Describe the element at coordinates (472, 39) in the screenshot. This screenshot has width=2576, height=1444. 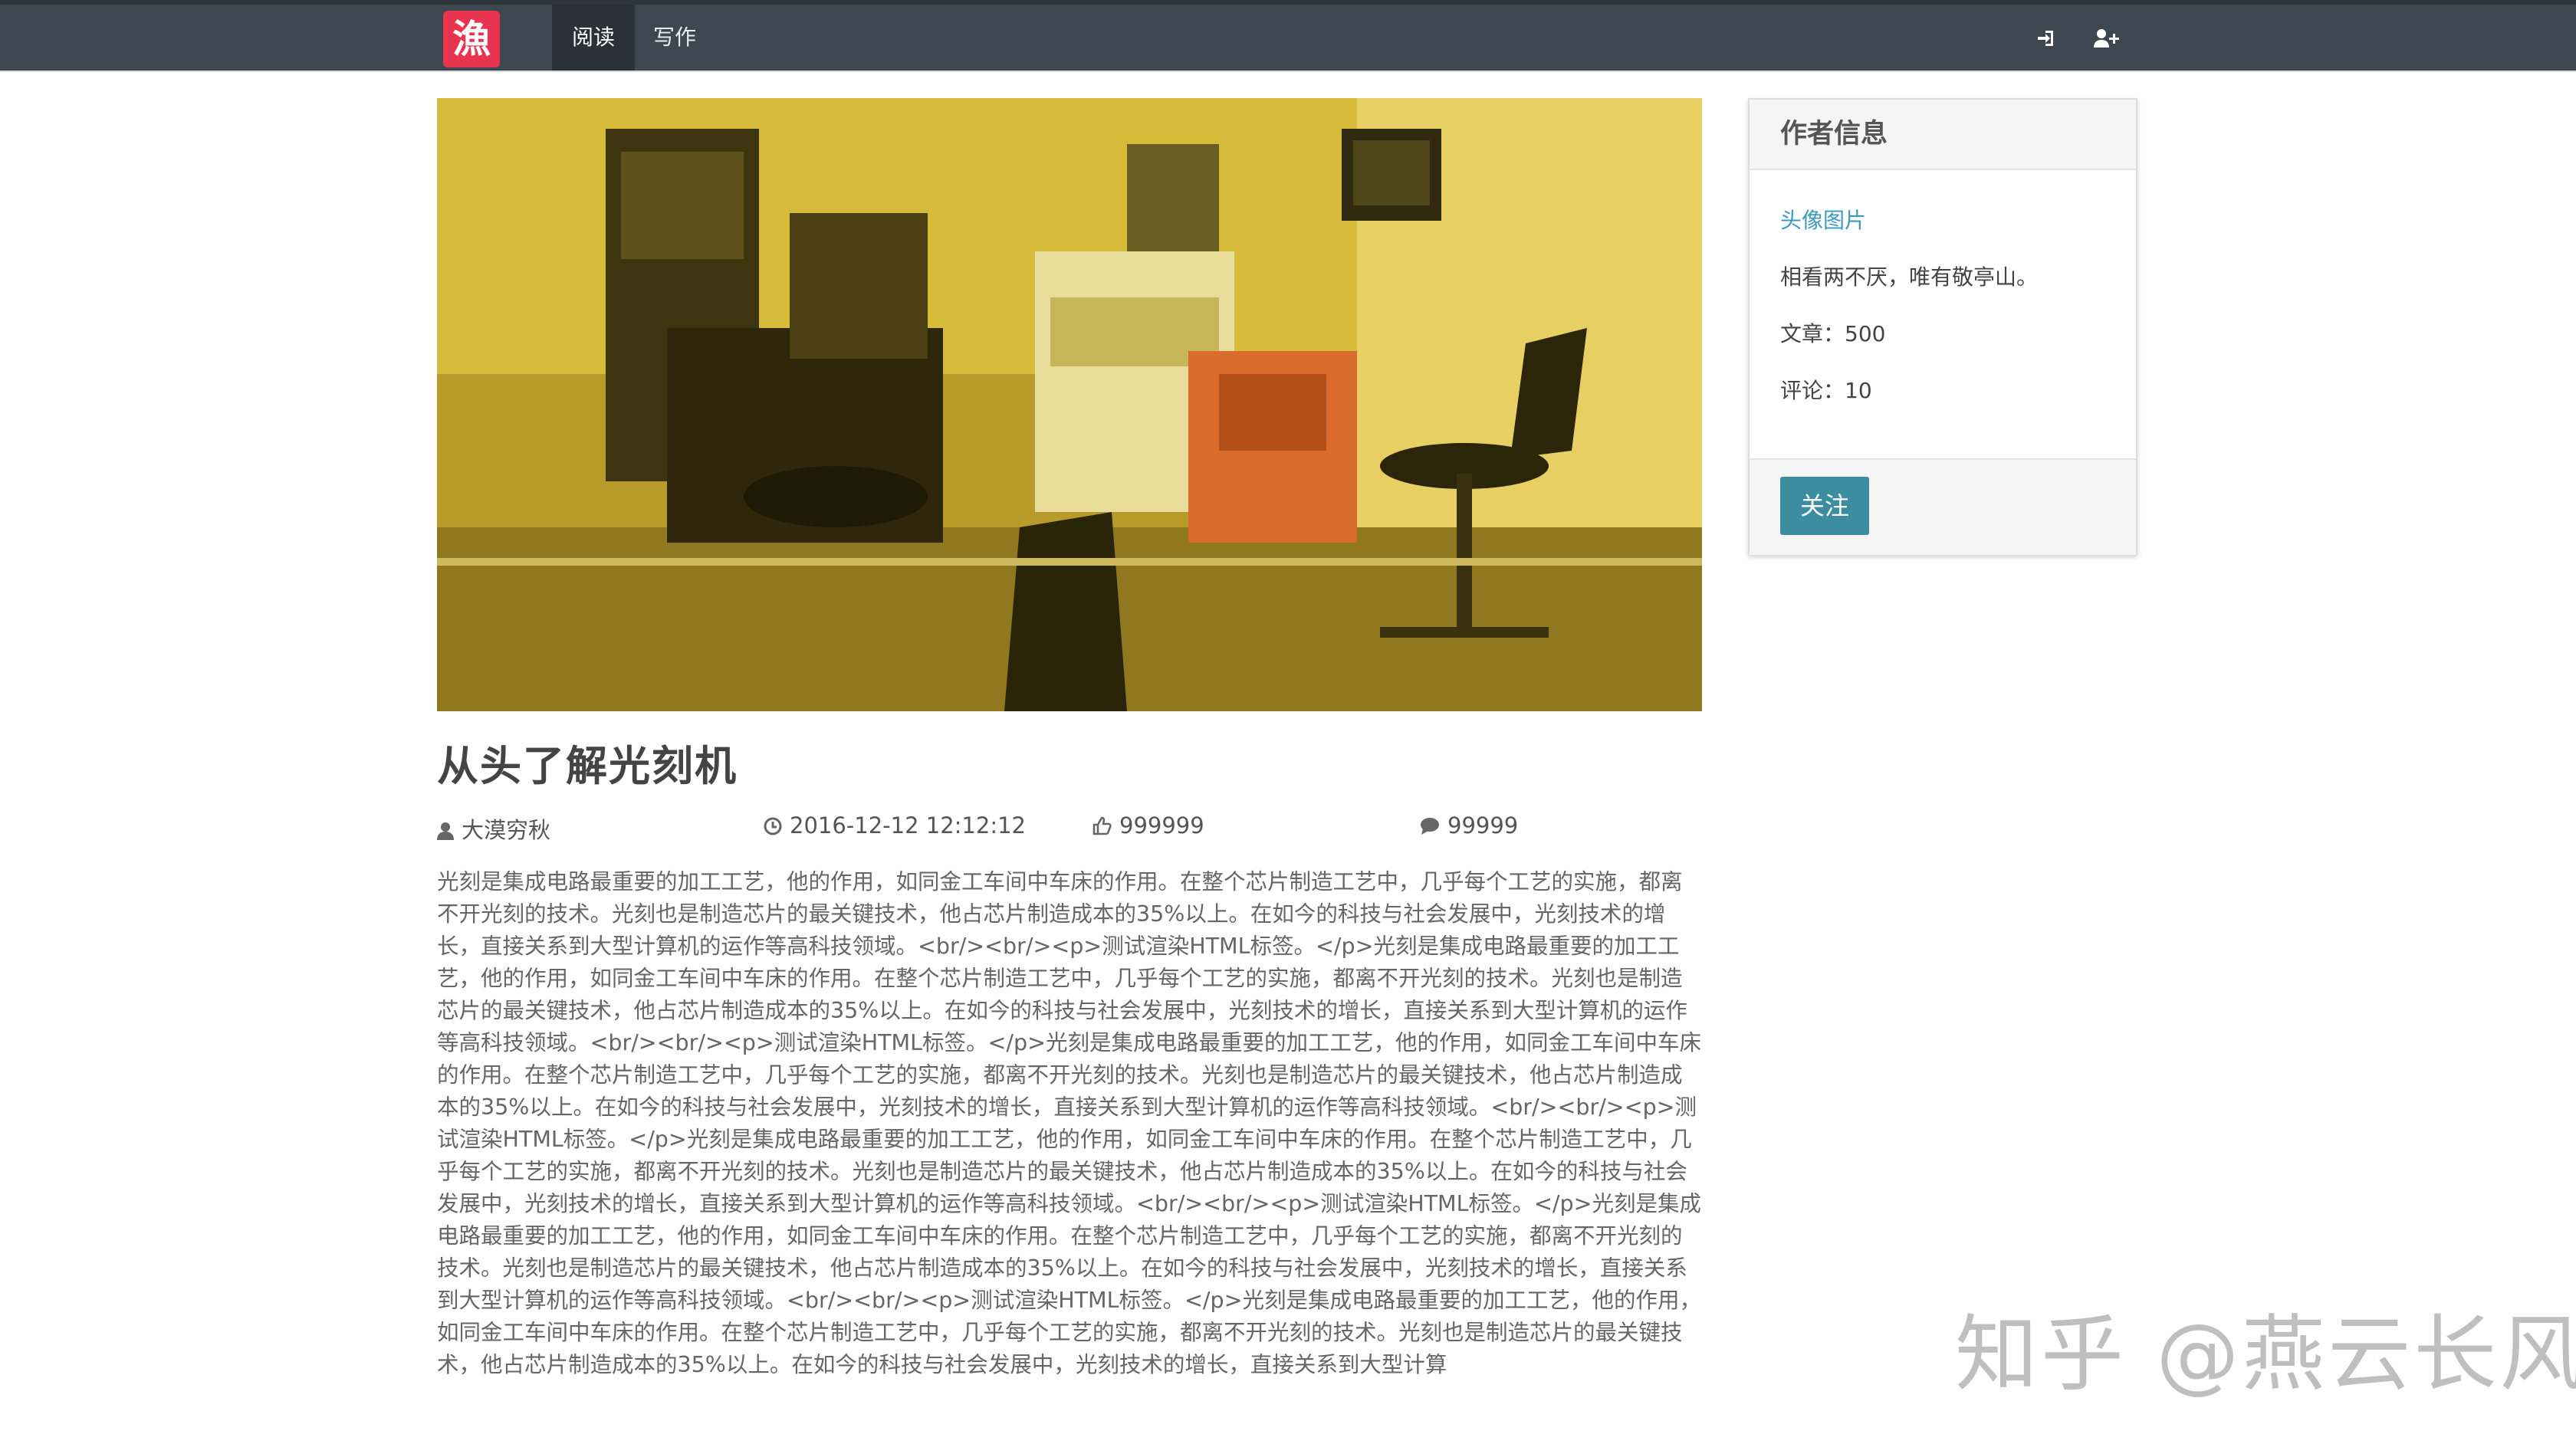
I see `site-logo: 漁` at that location.